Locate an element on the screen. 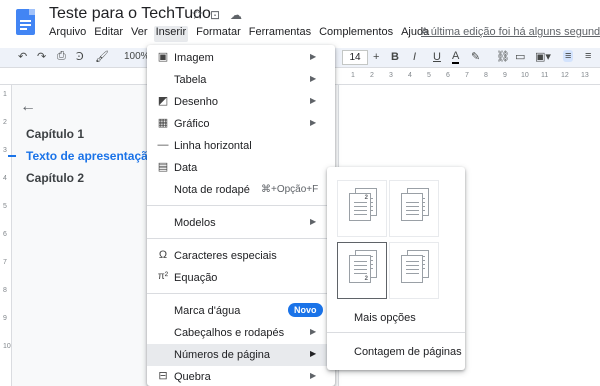  menu-item-nota-de-rodape: Nota de rodapé ⌘+Opção+F is located at coordinates (241, 190).